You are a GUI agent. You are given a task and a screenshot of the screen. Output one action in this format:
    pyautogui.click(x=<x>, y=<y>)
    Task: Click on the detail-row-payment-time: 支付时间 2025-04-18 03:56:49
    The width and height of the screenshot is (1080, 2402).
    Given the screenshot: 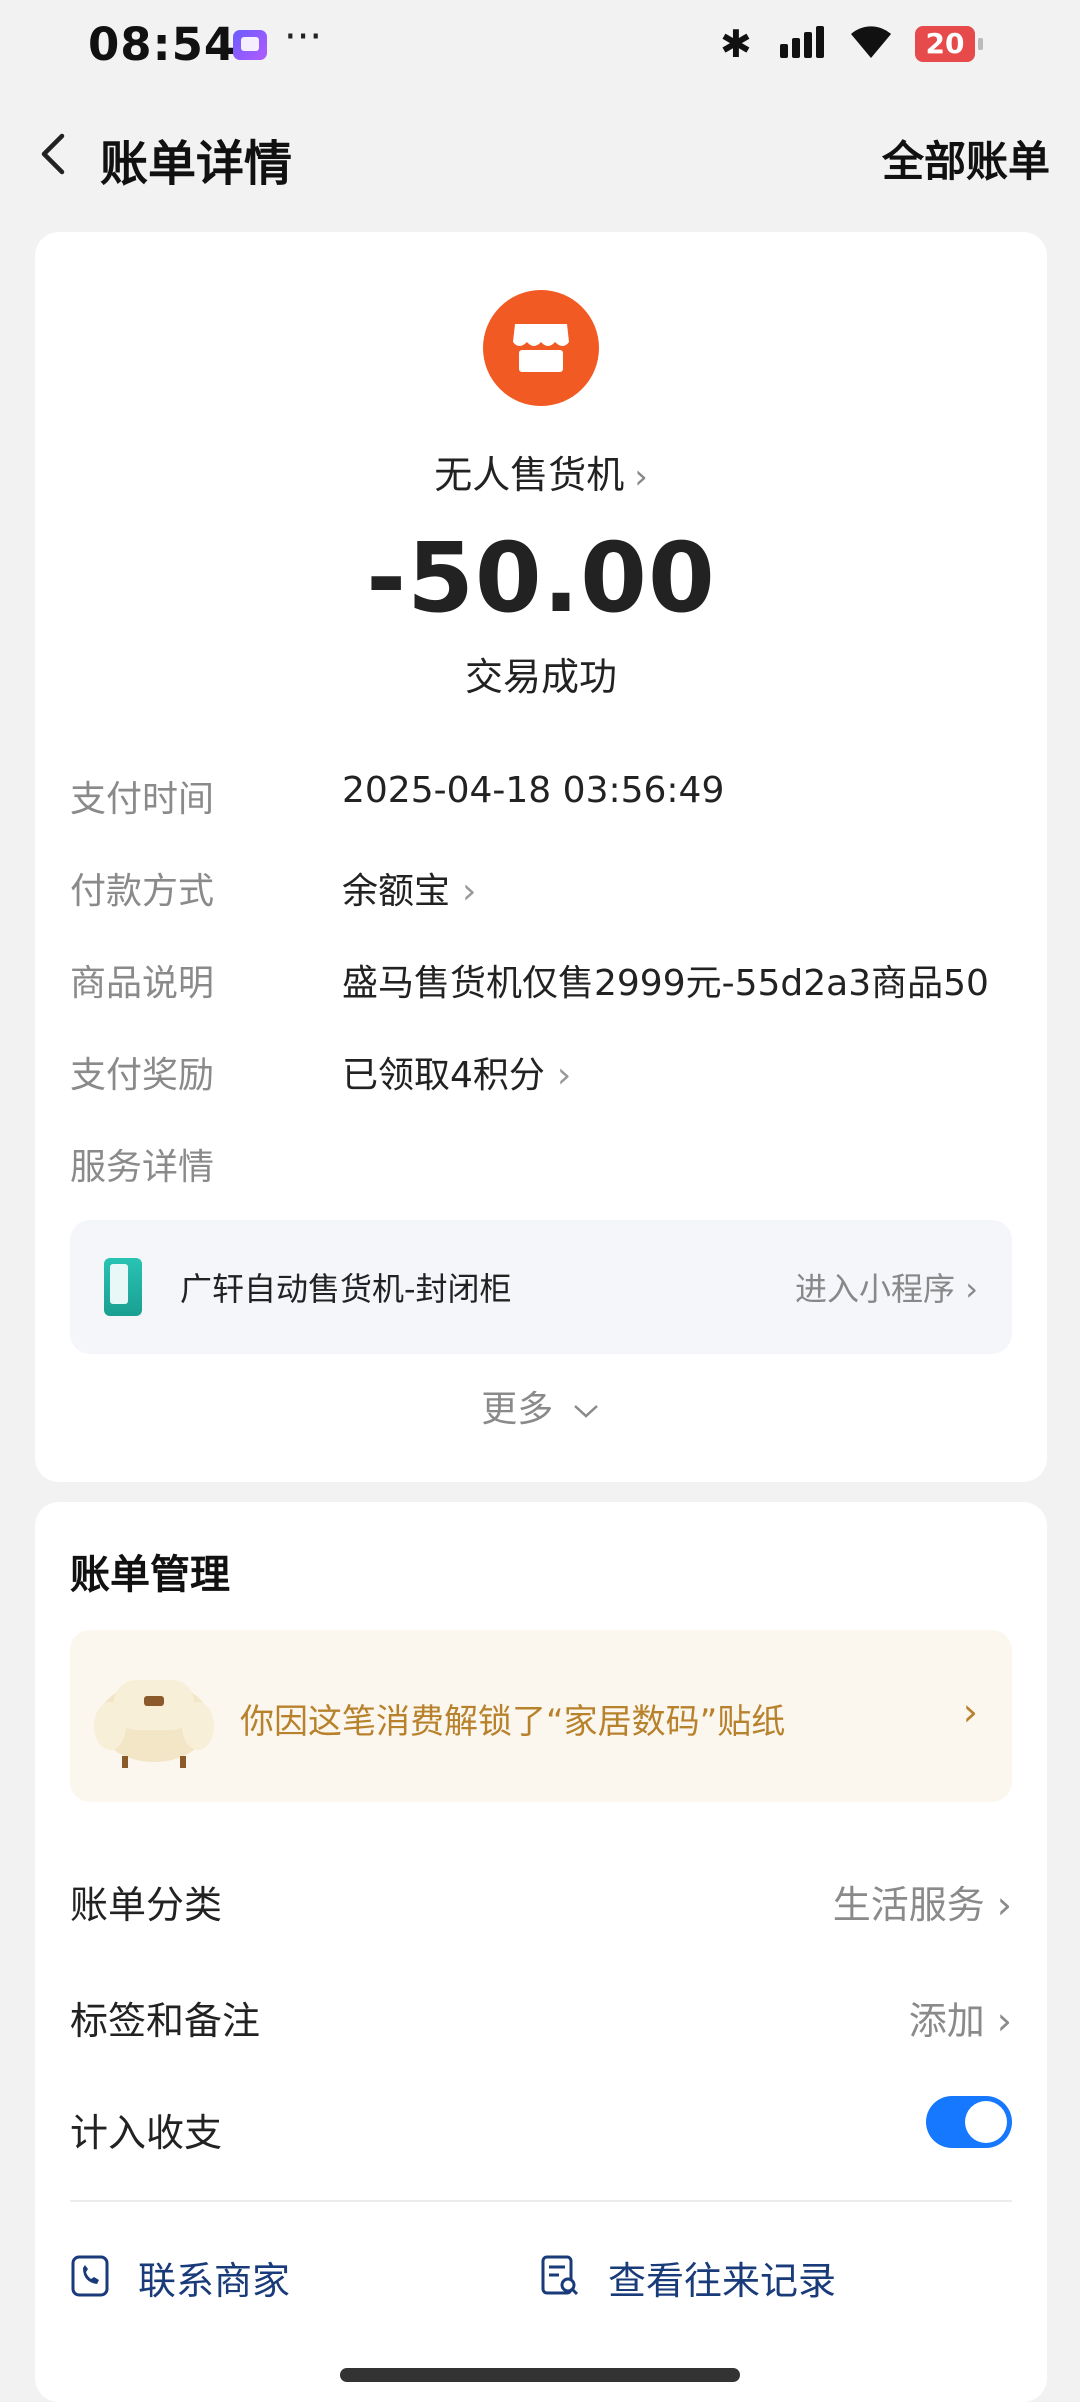 What is the action you would take?
    pyautogui.click(x=540, y=800)
    